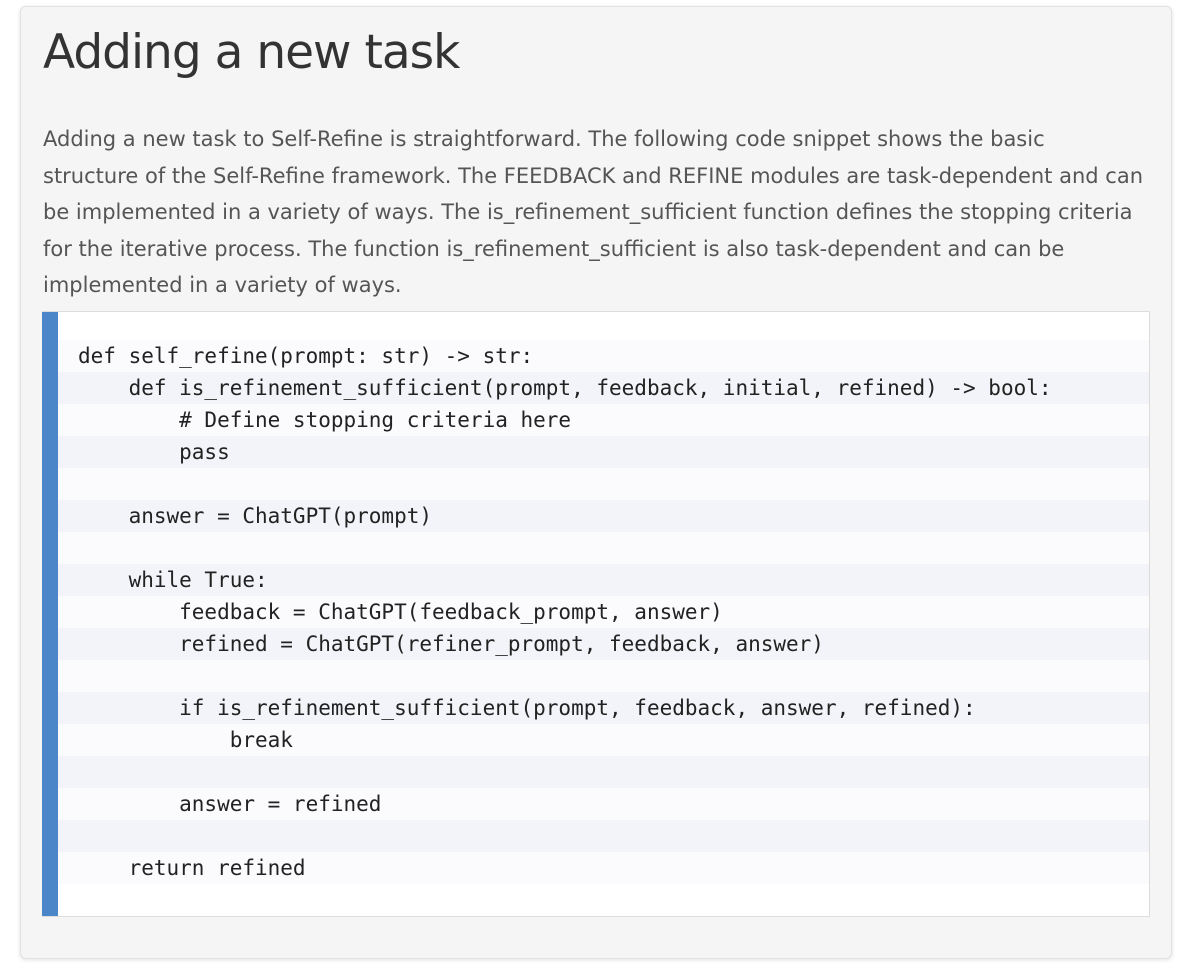 Image resolution: width=1200 pixels, height=975 pixels. Describe the element at coordinates (603, 740) in the screenshot. I see `code-line: break` at that location.